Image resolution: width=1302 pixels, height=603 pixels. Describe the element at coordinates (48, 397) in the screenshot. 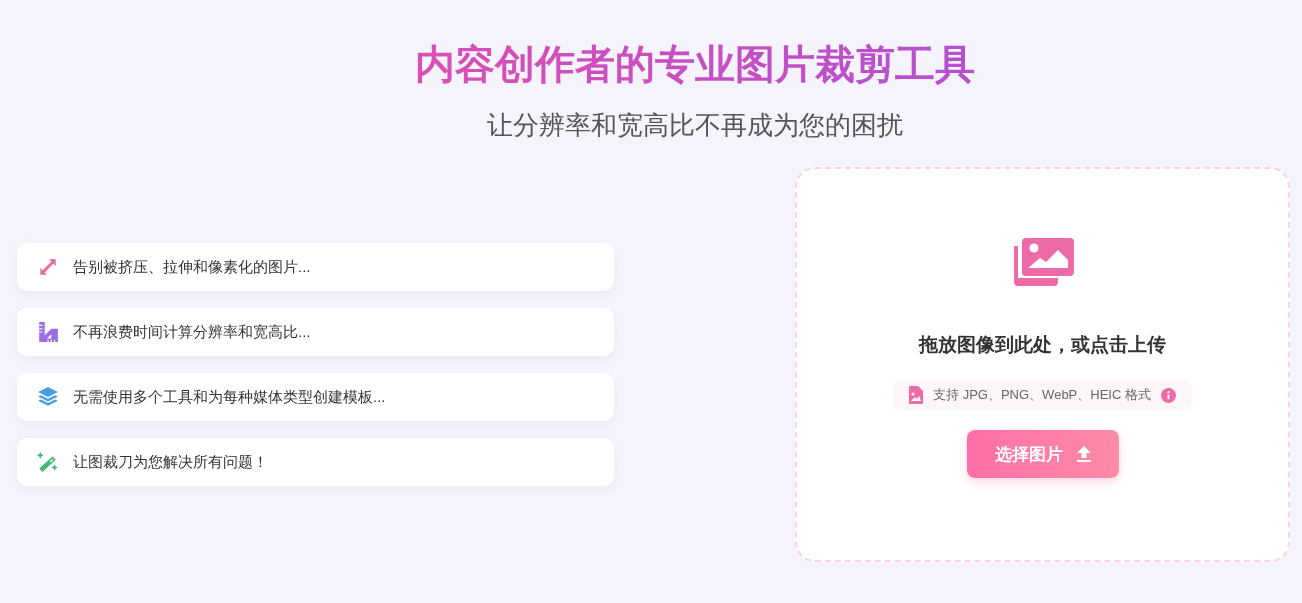

I see `layers-icon` at that location.